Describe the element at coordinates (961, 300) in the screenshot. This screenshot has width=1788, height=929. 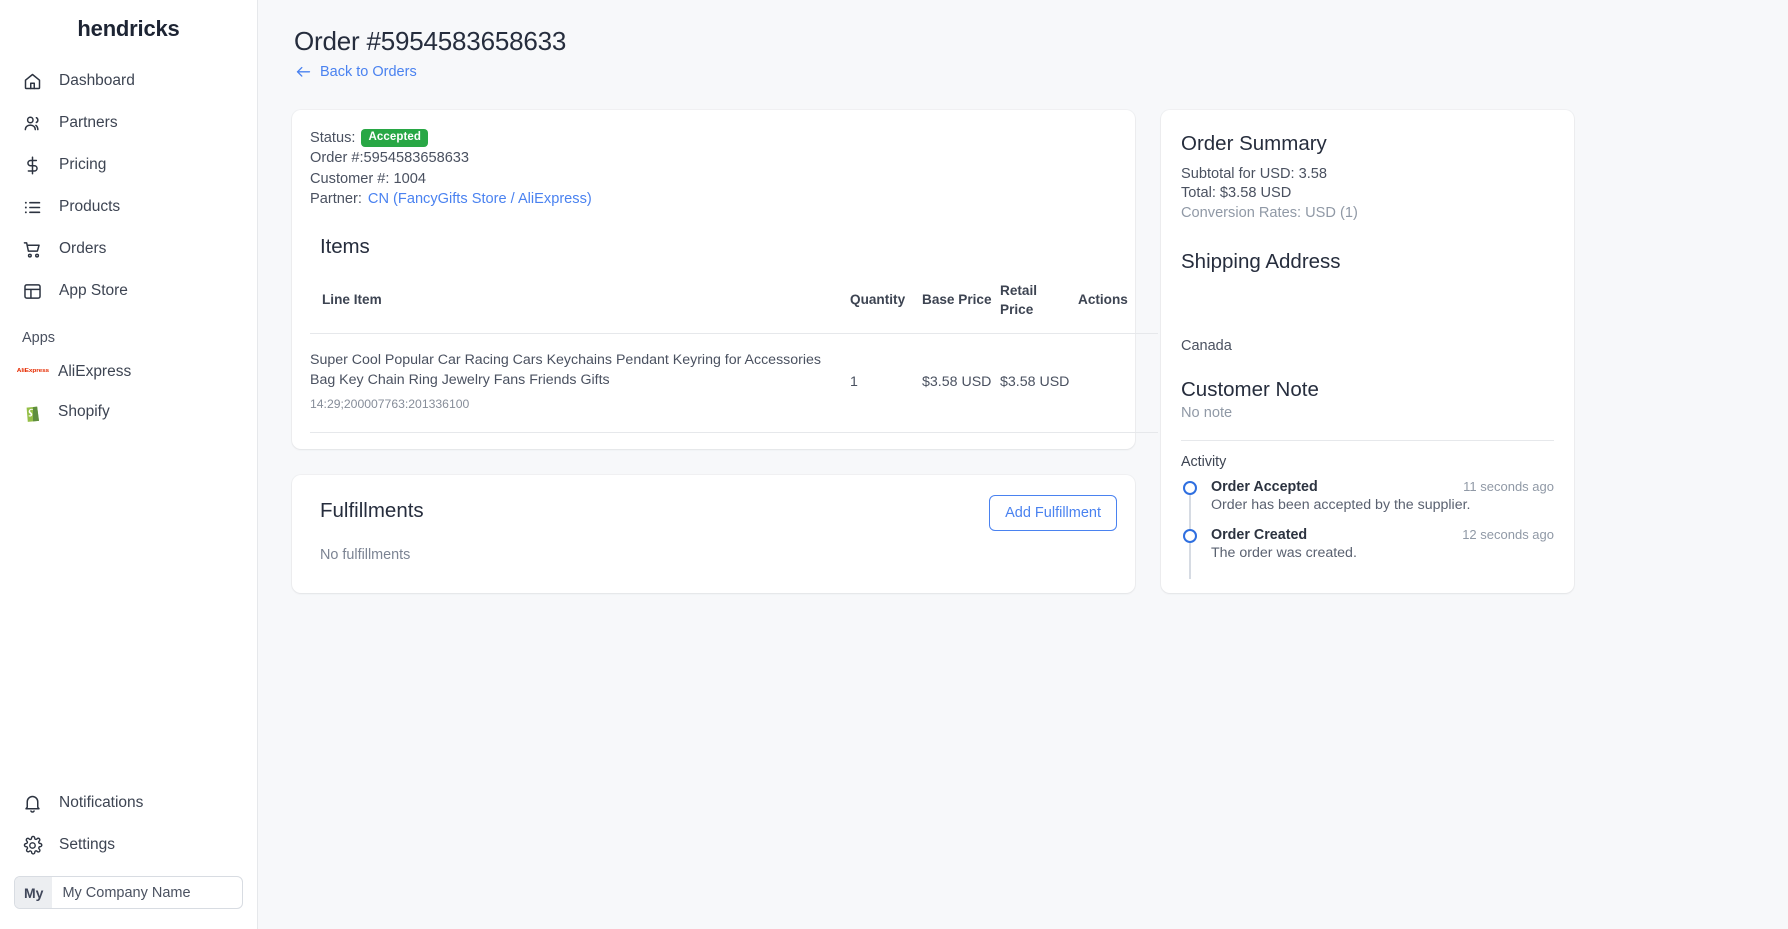
I see `col-base-price: Base Price` at that location.